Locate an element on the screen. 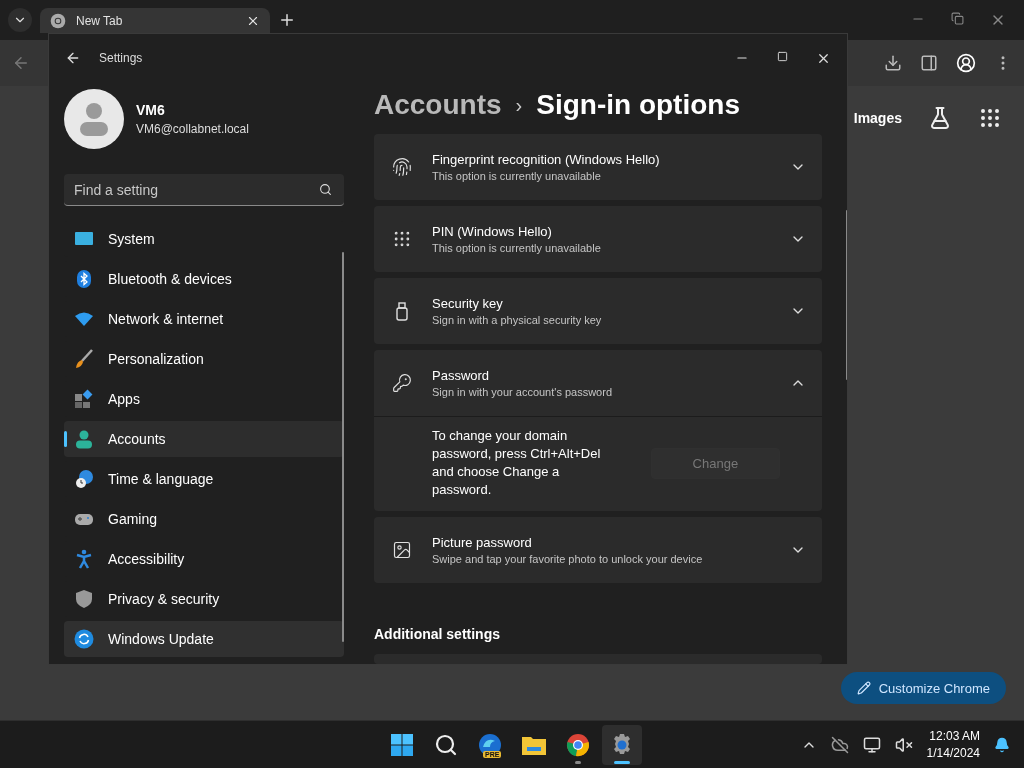 The height and width of the screenshot is (768, 1024). selection-indicator is located at coordinates (65, 439).